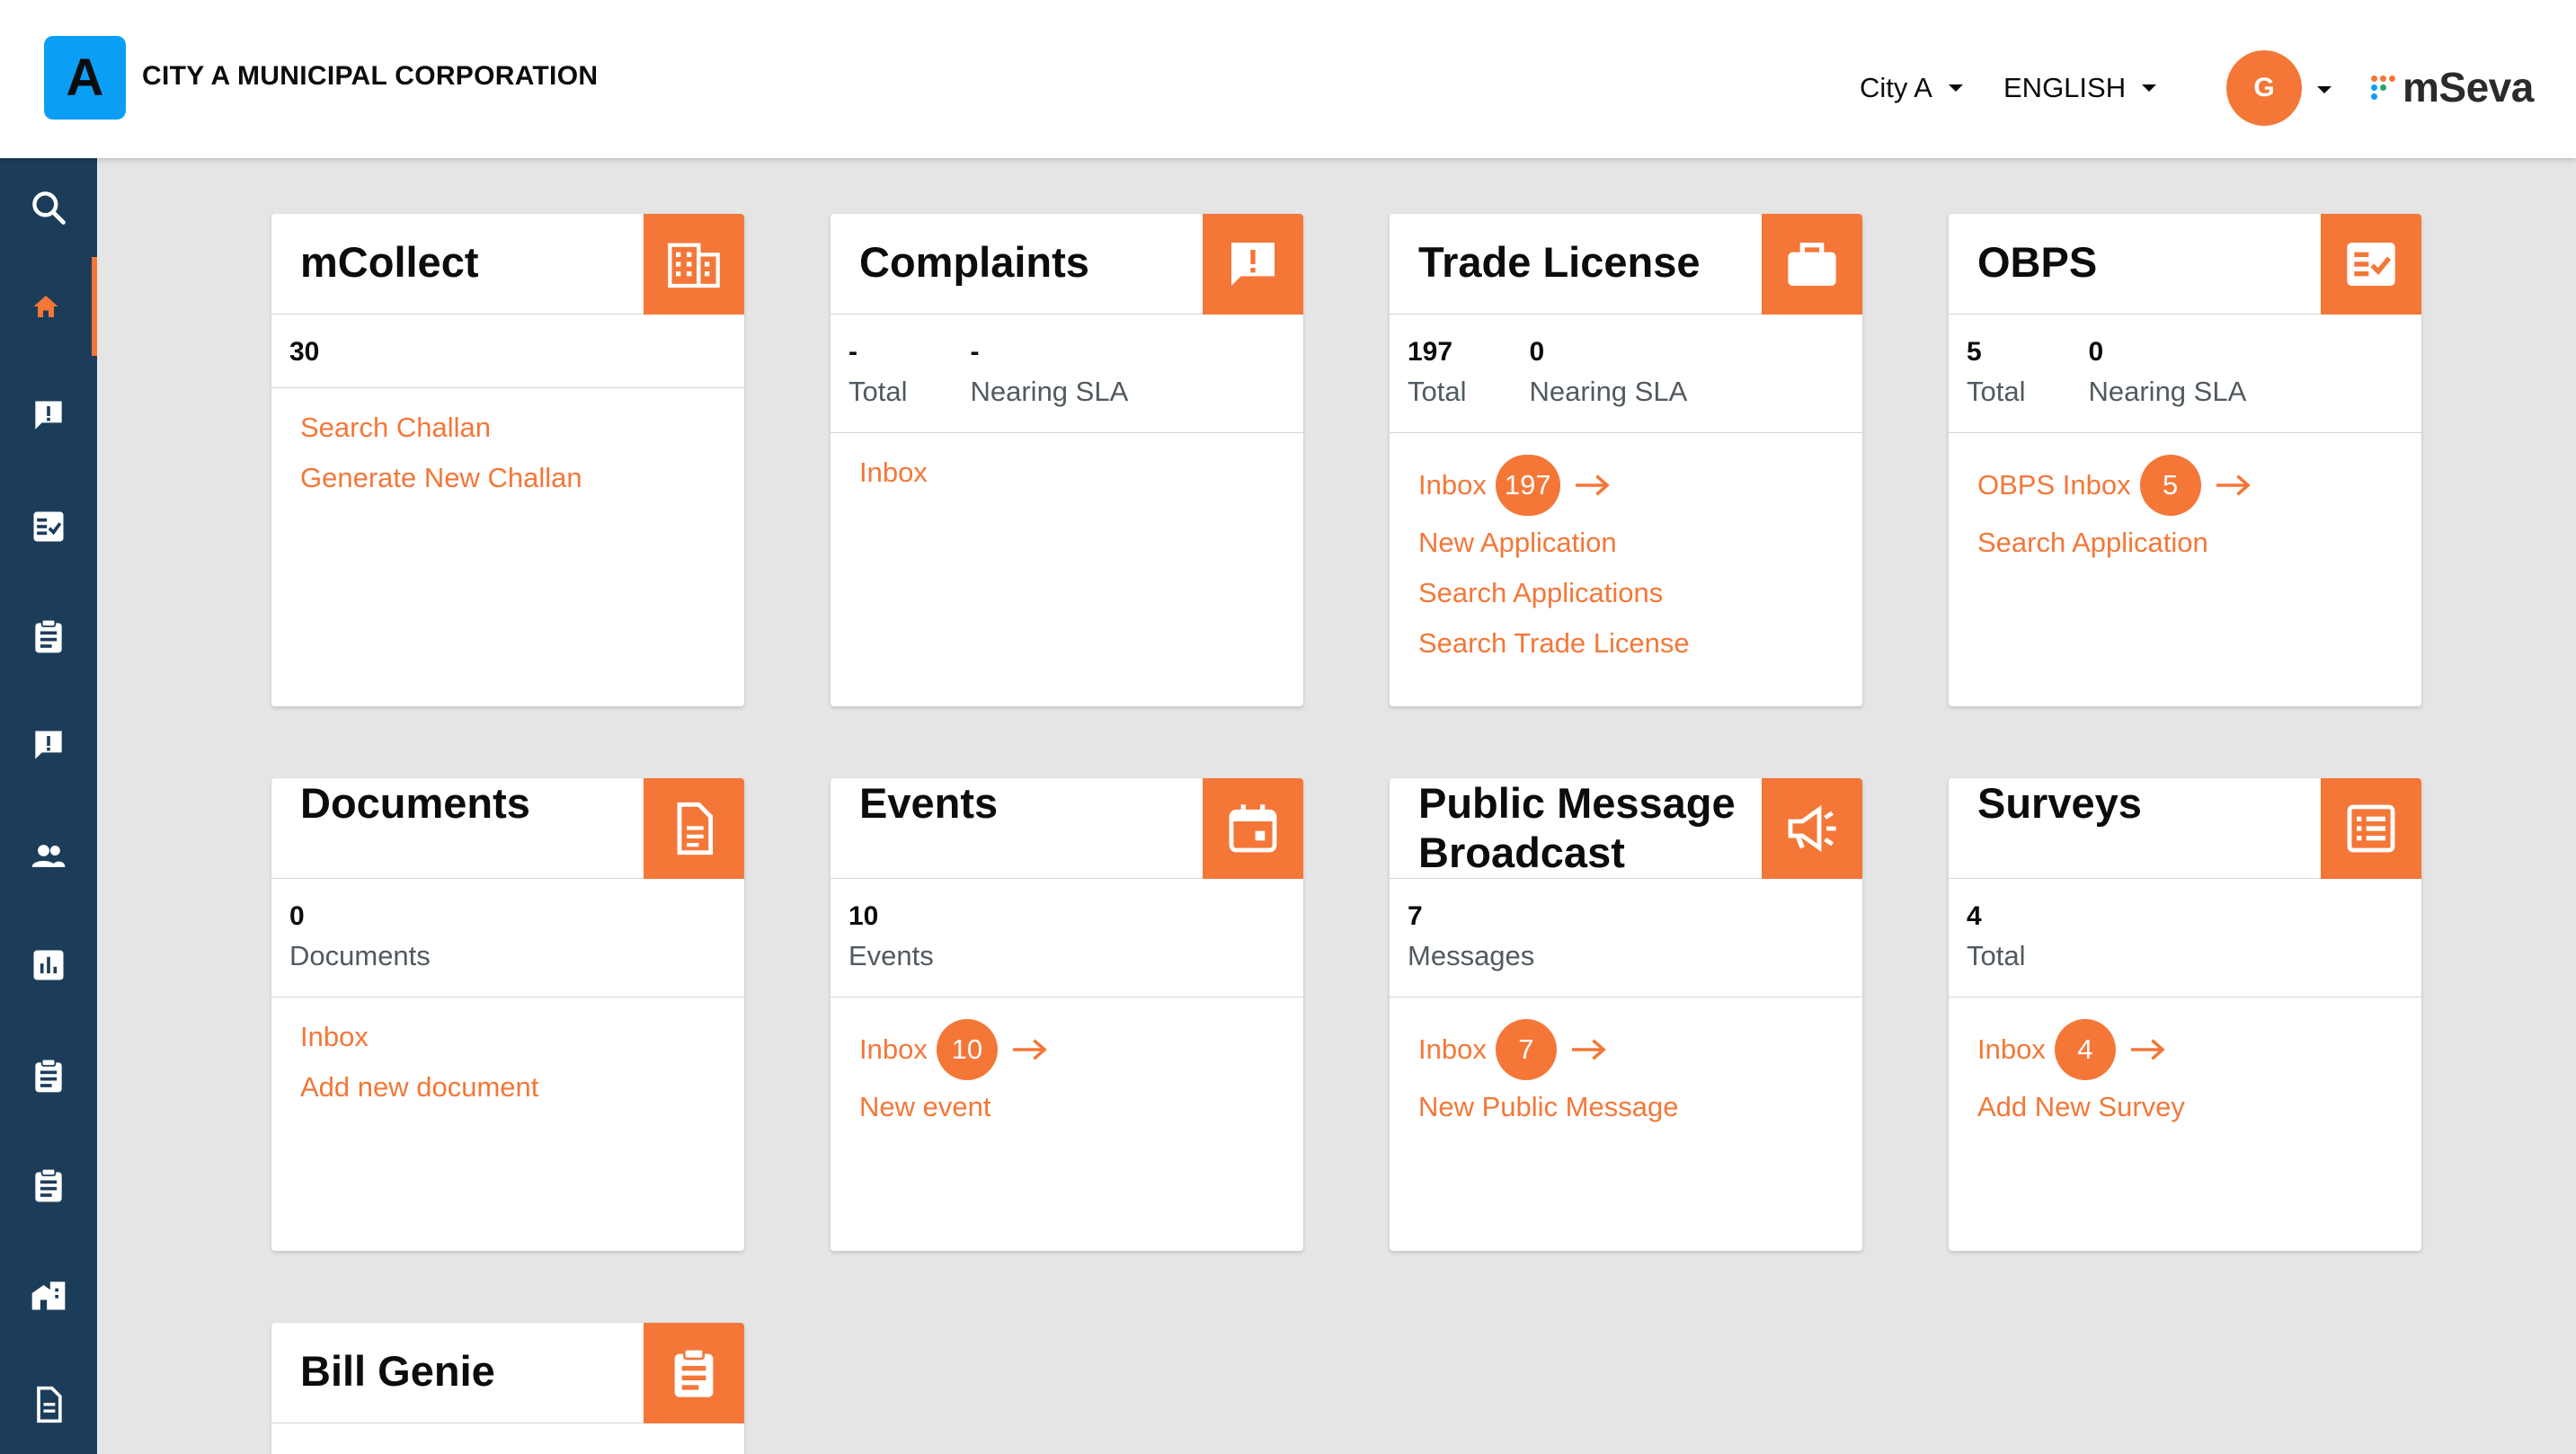 The width and height of the screenshot is (2576, 1454). Describe the element at coordinates (1626, 1049) in the screenshot. I see `broadcast-inbox-link: Inbox 7` at that location.